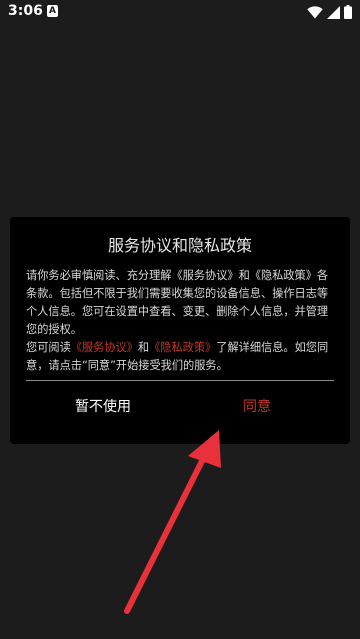 This screenshot has height=639, width=360. I want to click on decline-button: 暂不使用, so click(103, 407).